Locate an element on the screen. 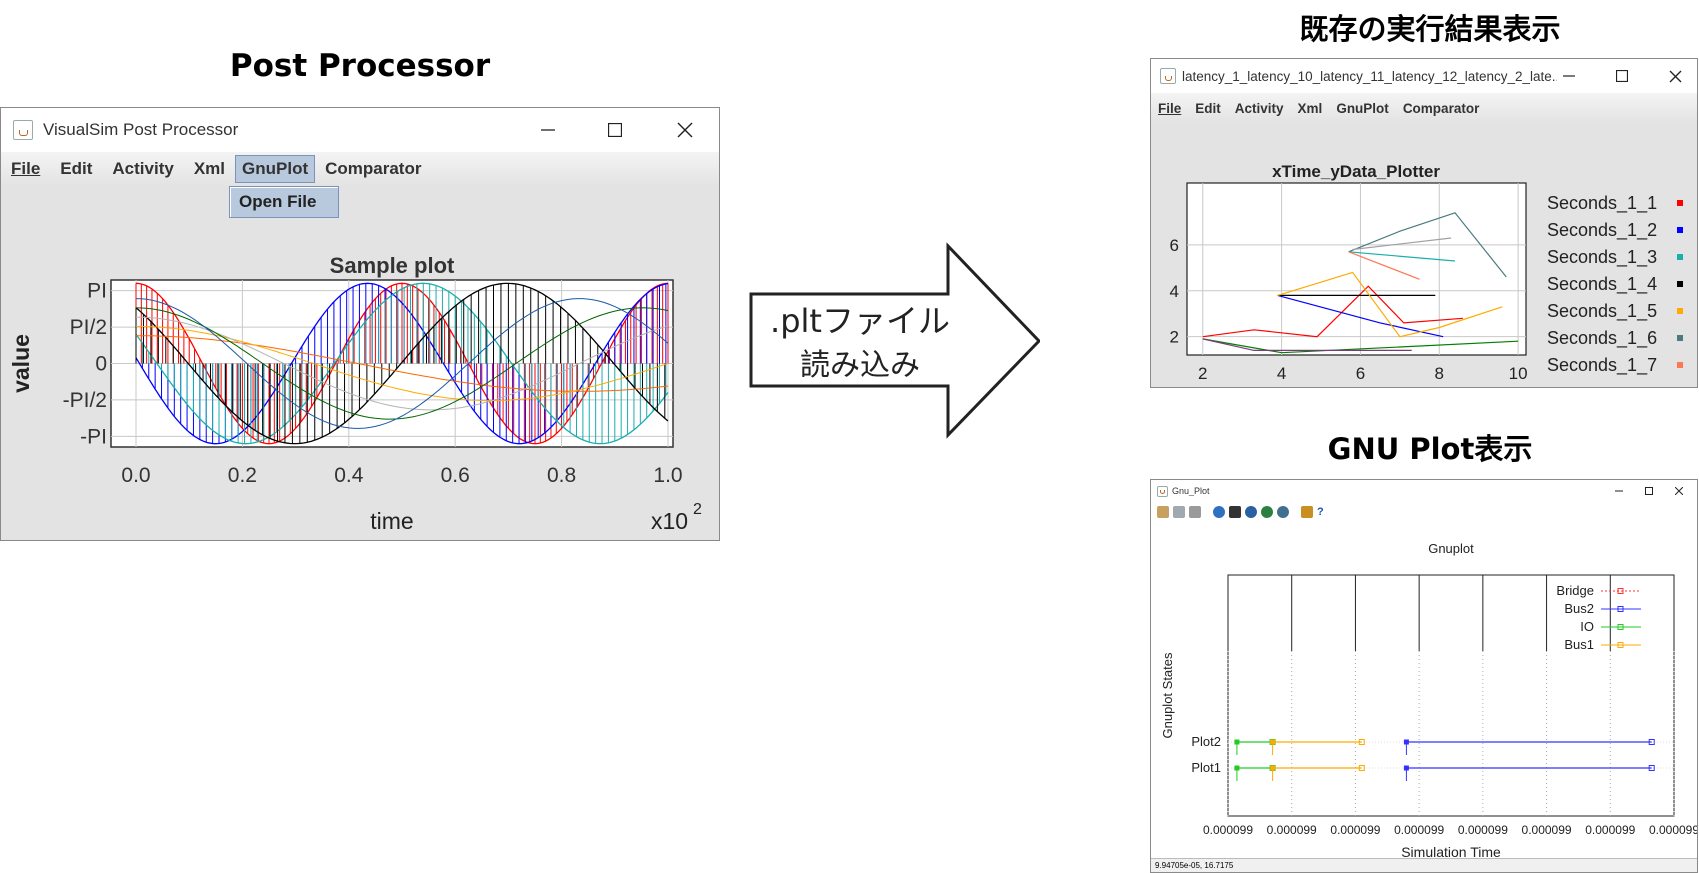  legend-label: Seconds_1_3 is located at coordinates (1602, 257).